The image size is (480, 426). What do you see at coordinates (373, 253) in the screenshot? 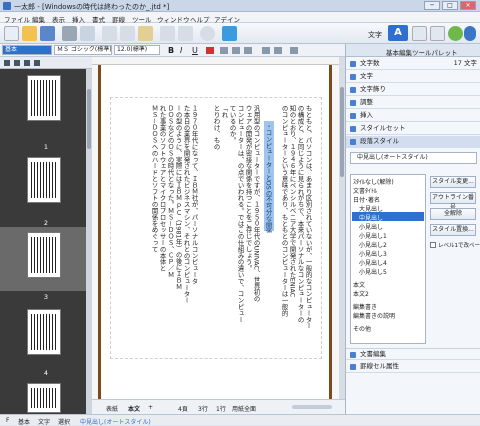
I see `style-item: 小見出し3` at bounding box center [373, 253].